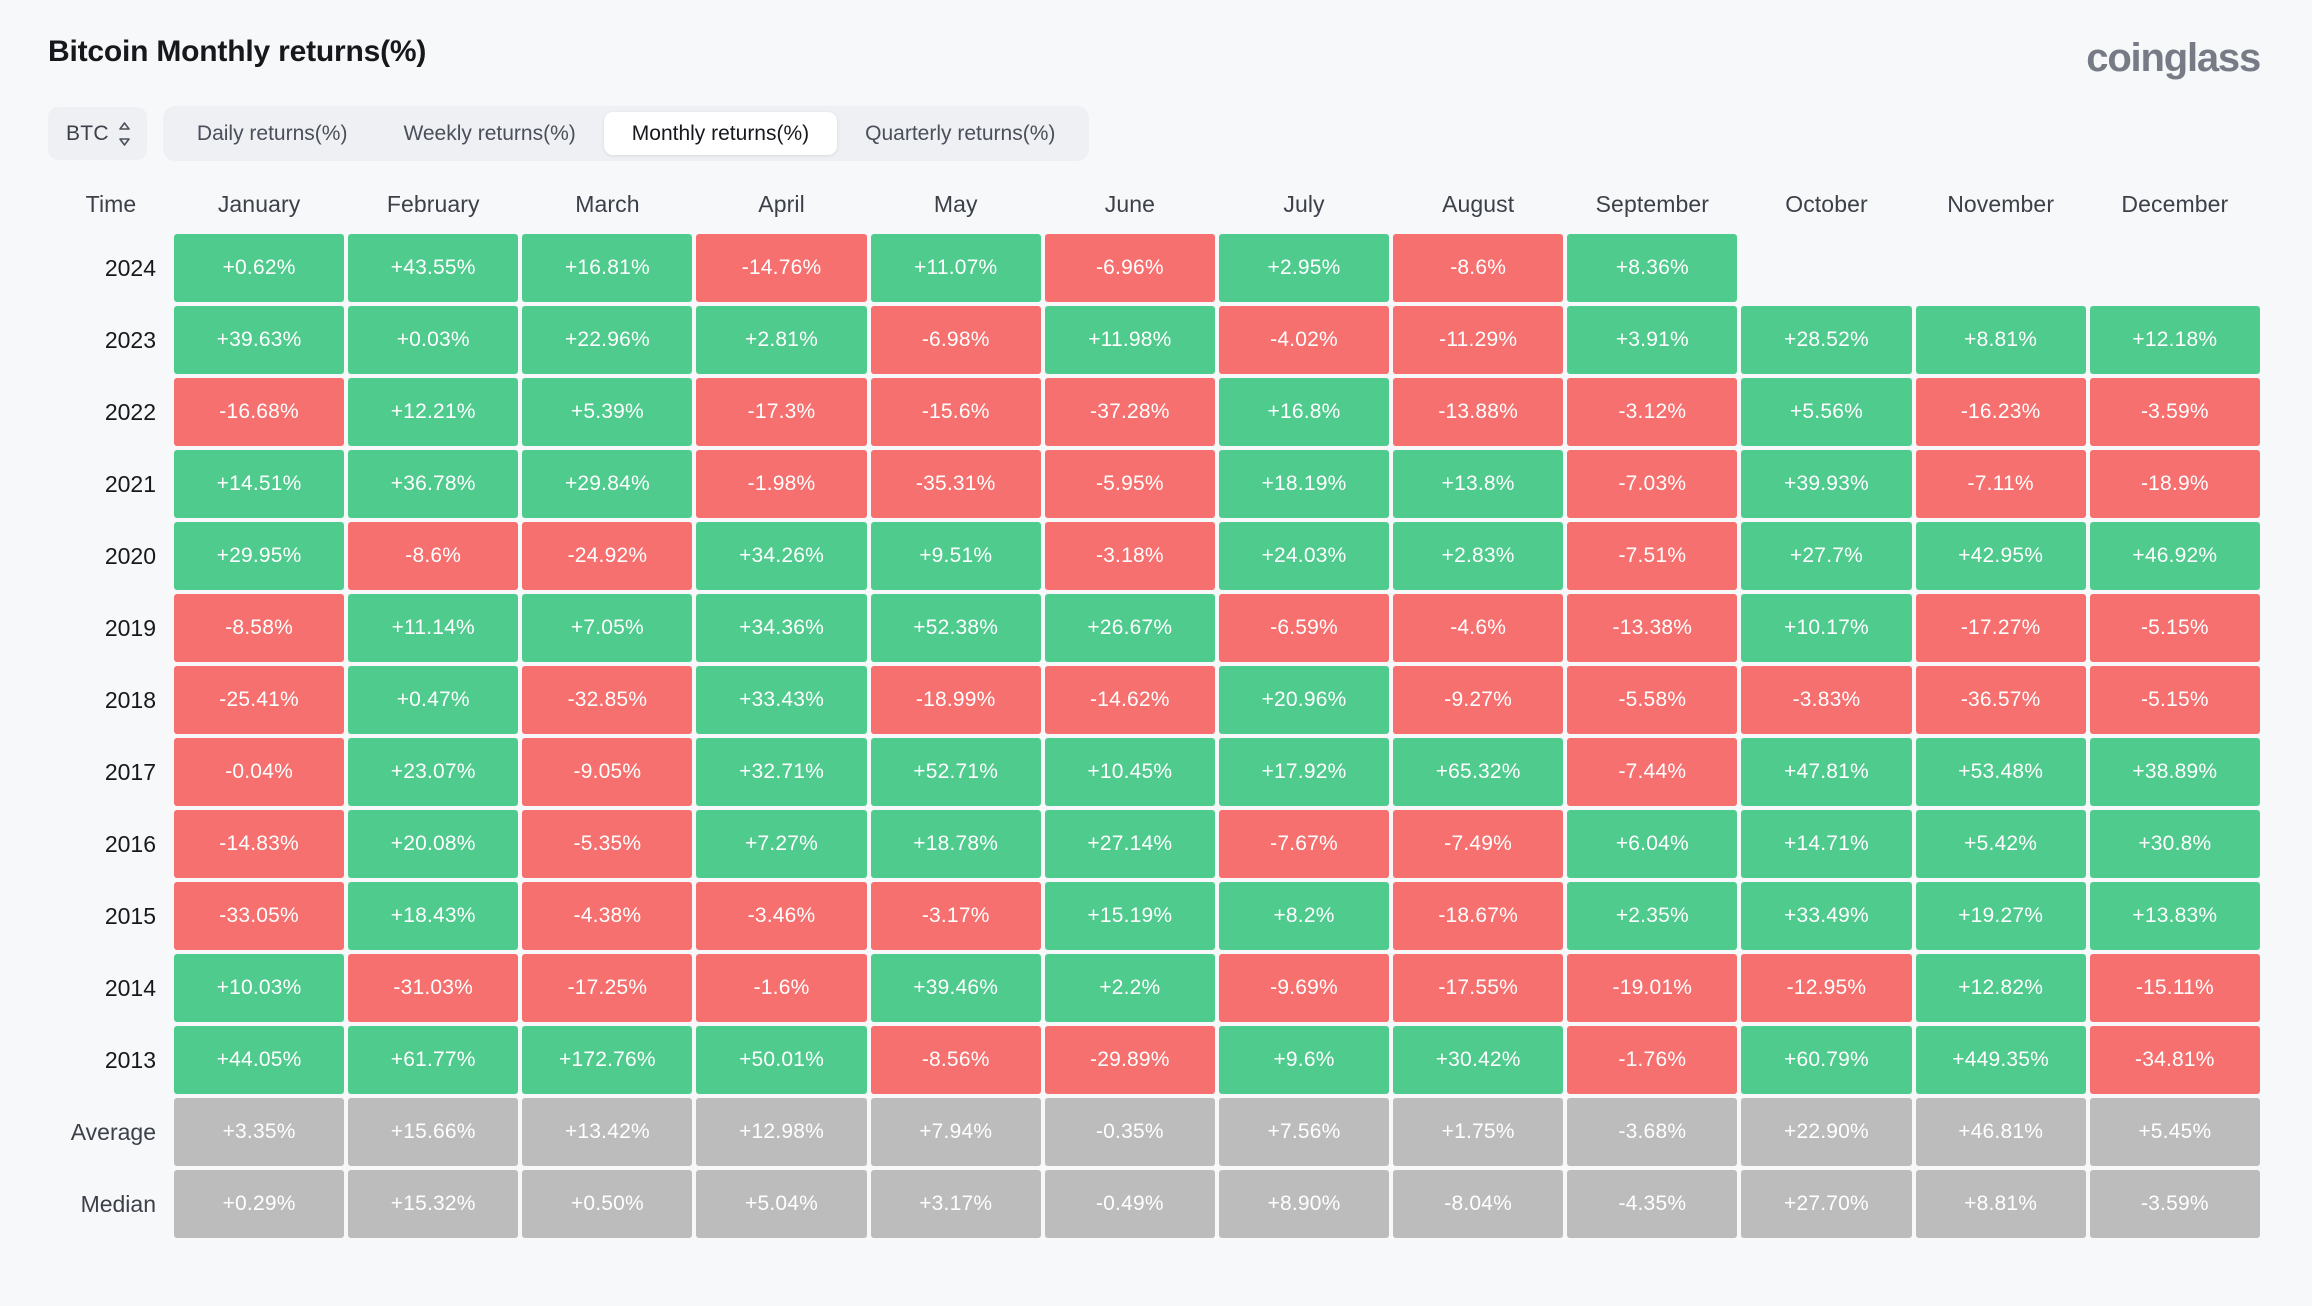 The height and width of the screenshot is (1306, 2312). What do you see at coordinates (960, 133) in the screenshot?
I see `tab-quarterly-returns: Quarterly returns(%)` at bounding box center [960, 133].